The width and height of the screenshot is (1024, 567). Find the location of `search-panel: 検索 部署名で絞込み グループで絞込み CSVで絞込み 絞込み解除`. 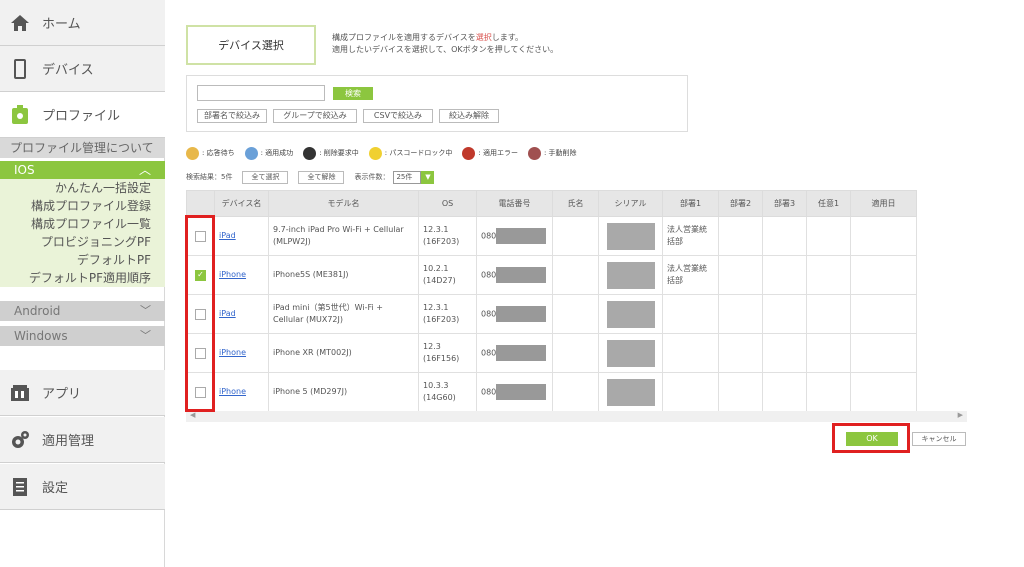

search-panel: 検索 部署名で絞込み グループで絞込み CSVで絞込み 絞込み解除 is located at coordinates (437, 103).